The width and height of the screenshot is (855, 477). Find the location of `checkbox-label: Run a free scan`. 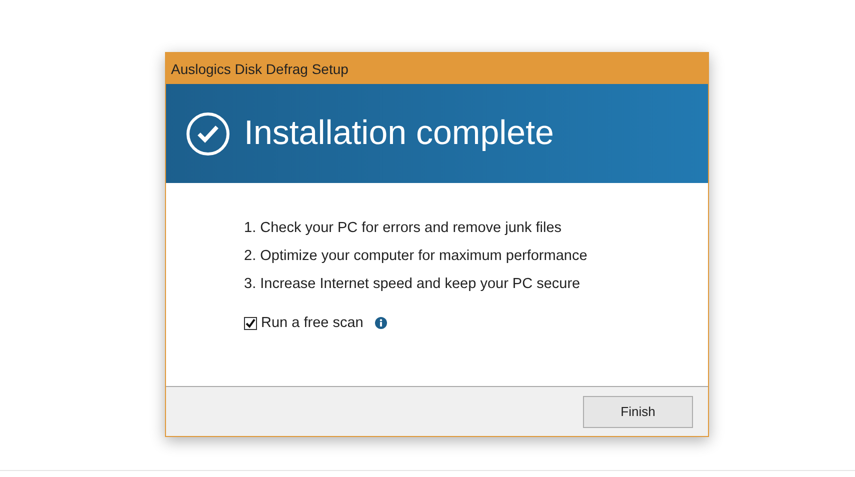

checkbox-label: Run a free scan is located at coordinates (312, 323).